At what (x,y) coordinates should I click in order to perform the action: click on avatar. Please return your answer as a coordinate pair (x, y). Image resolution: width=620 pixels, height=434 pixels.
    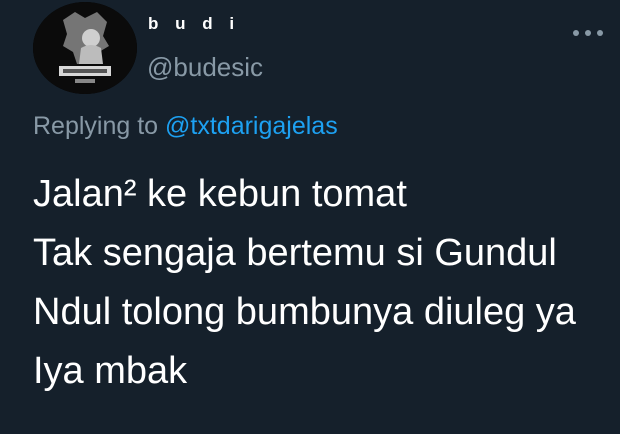
    Looking at the image, I should click on (85, 48).